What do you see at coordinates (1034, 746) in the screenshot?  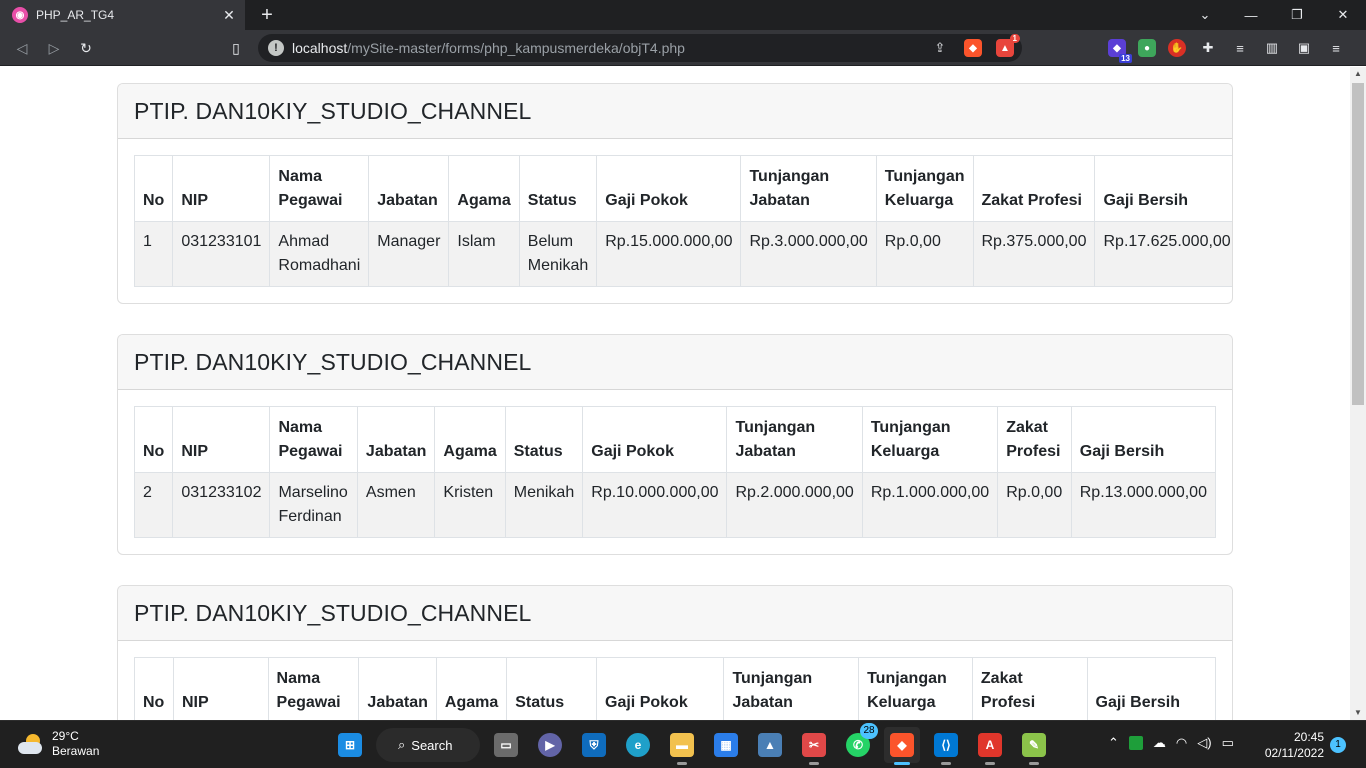 I see `notepad-button: ✎` at bounding box center [1034, 746].